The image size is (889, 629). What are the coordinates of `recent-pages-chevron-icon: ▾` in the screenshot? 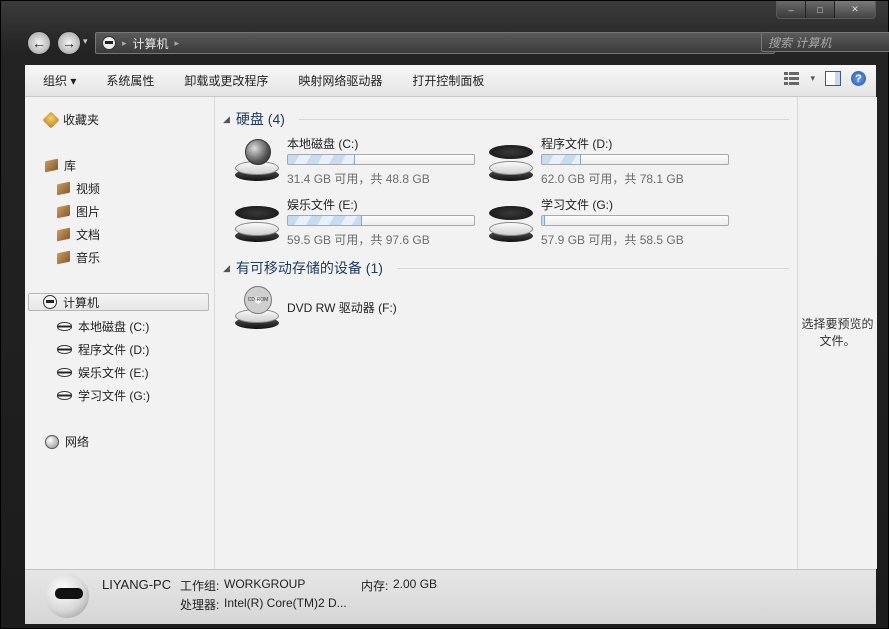 It's located at (85, 41).